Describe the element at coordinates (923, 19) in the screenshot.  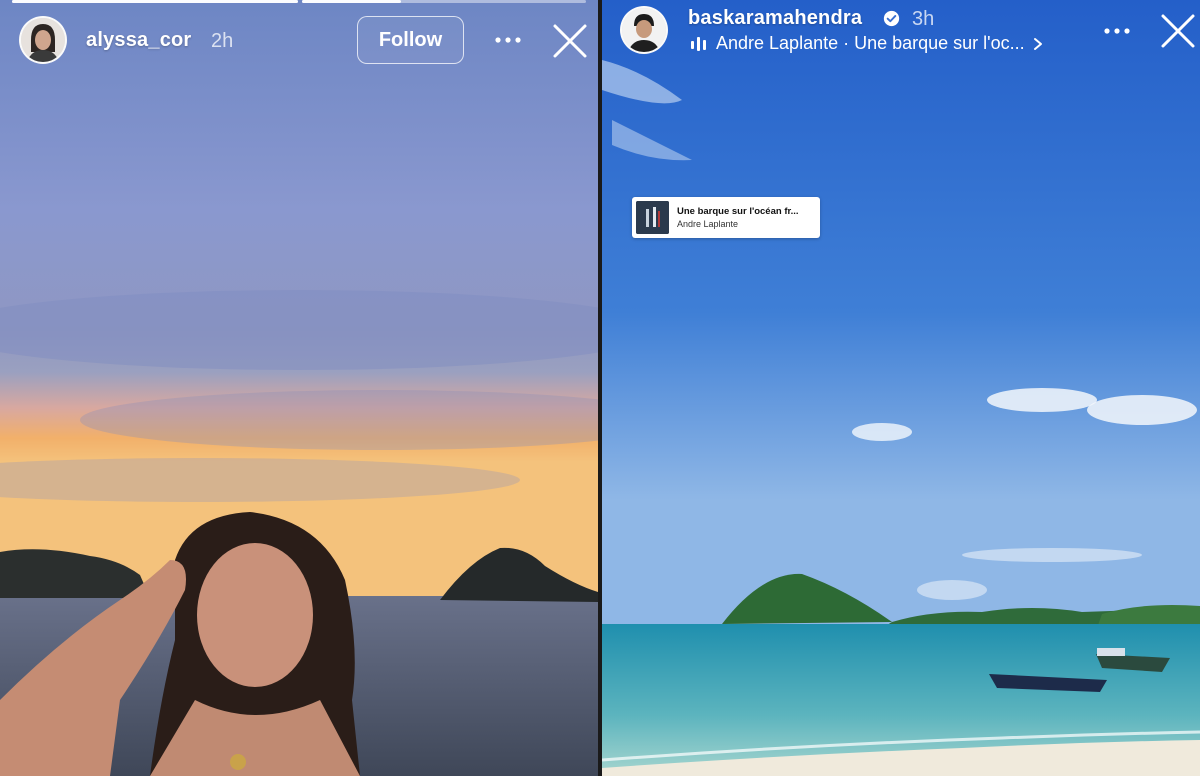
I see `post-time: 3h` at that location.